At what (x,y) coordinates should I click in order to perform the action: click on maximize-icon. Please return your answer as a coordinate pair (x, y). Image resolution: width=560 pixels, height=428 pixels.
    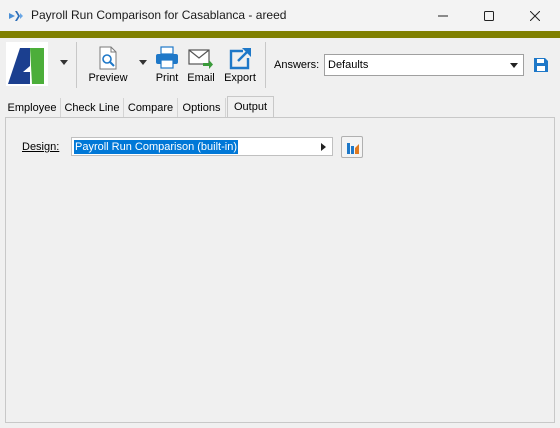
    Looking at the image, I should click on (489, 15).